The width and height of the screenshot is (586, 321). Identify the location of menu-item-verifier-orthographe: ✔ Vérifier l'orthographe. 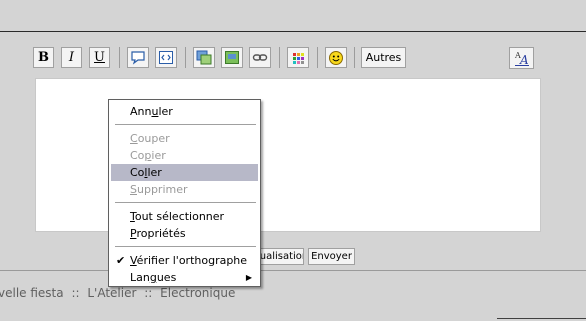
(184, 260).